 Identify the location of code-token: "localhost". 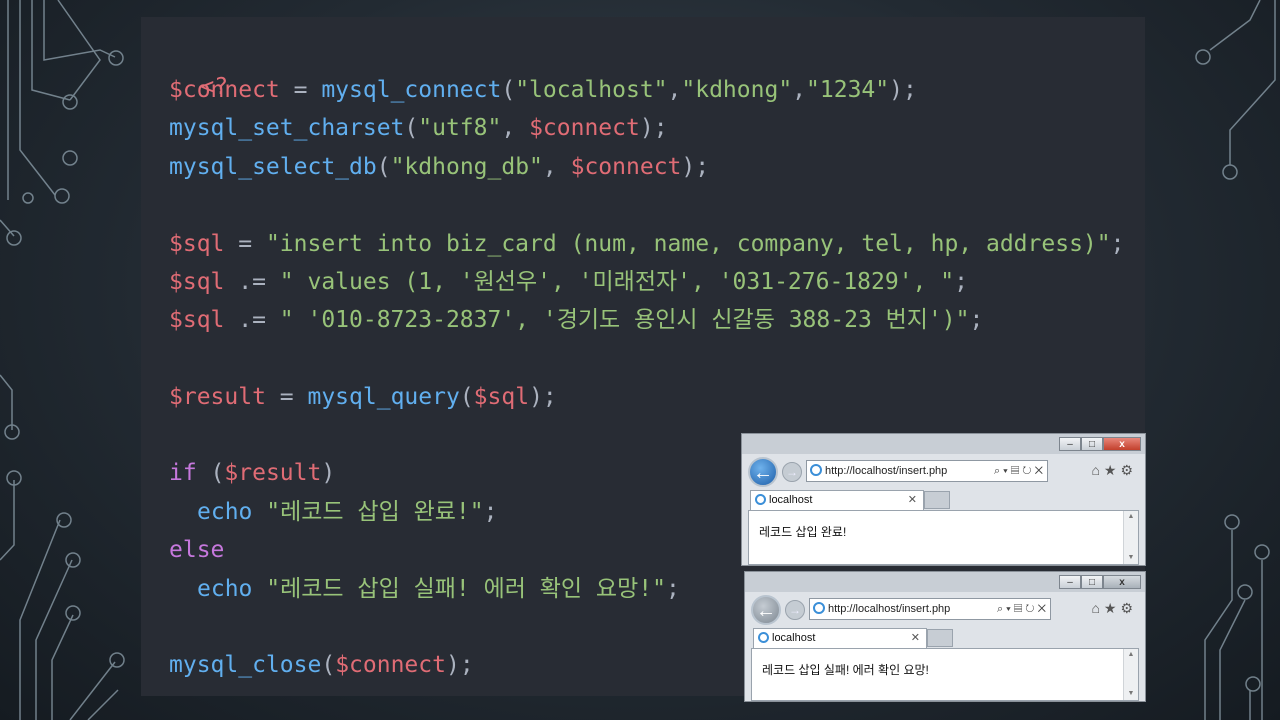
(591, 90).